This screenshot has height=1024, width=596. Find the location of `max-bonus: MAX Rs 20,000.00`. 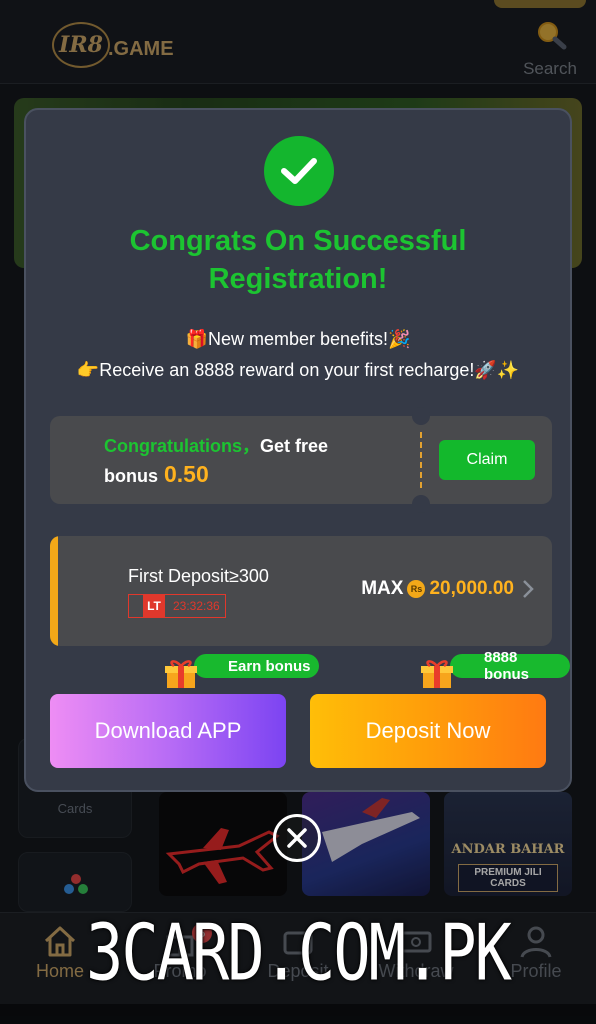

max-bonus: MAX Rs 20,000.00 is located at coordinates (447, 589).